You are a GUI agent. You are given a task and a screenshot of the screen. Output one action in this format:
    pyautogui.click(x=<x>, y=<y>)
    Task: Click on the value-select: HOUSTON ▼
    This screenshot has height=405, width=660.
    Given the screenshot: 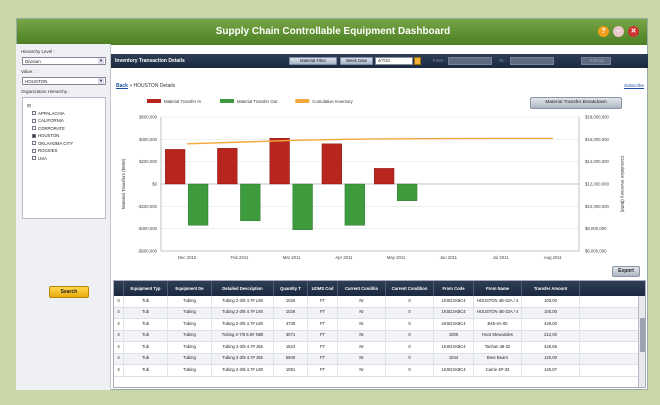 What is the action you would take?
    pyautogui.click(x=64, y=81)
    